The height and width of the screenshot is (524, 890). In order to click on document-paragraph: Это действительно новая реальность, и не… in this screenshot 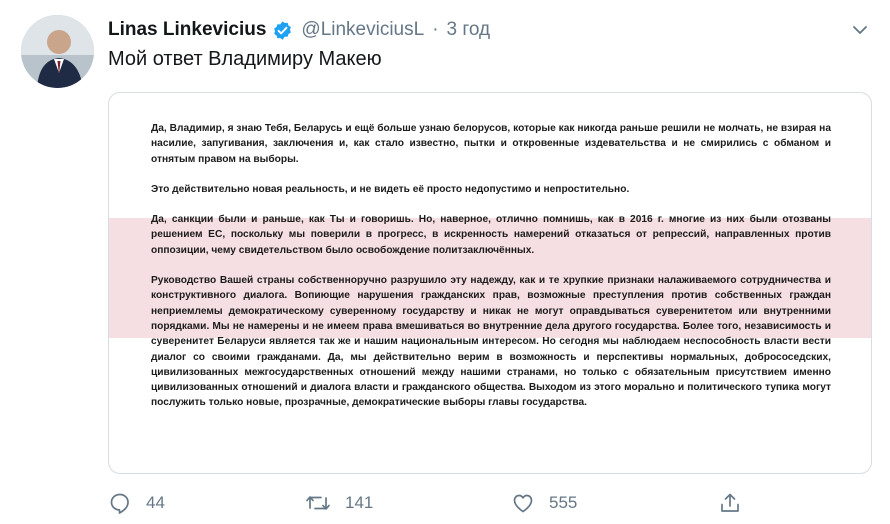, I will do `click(390, 189)`.